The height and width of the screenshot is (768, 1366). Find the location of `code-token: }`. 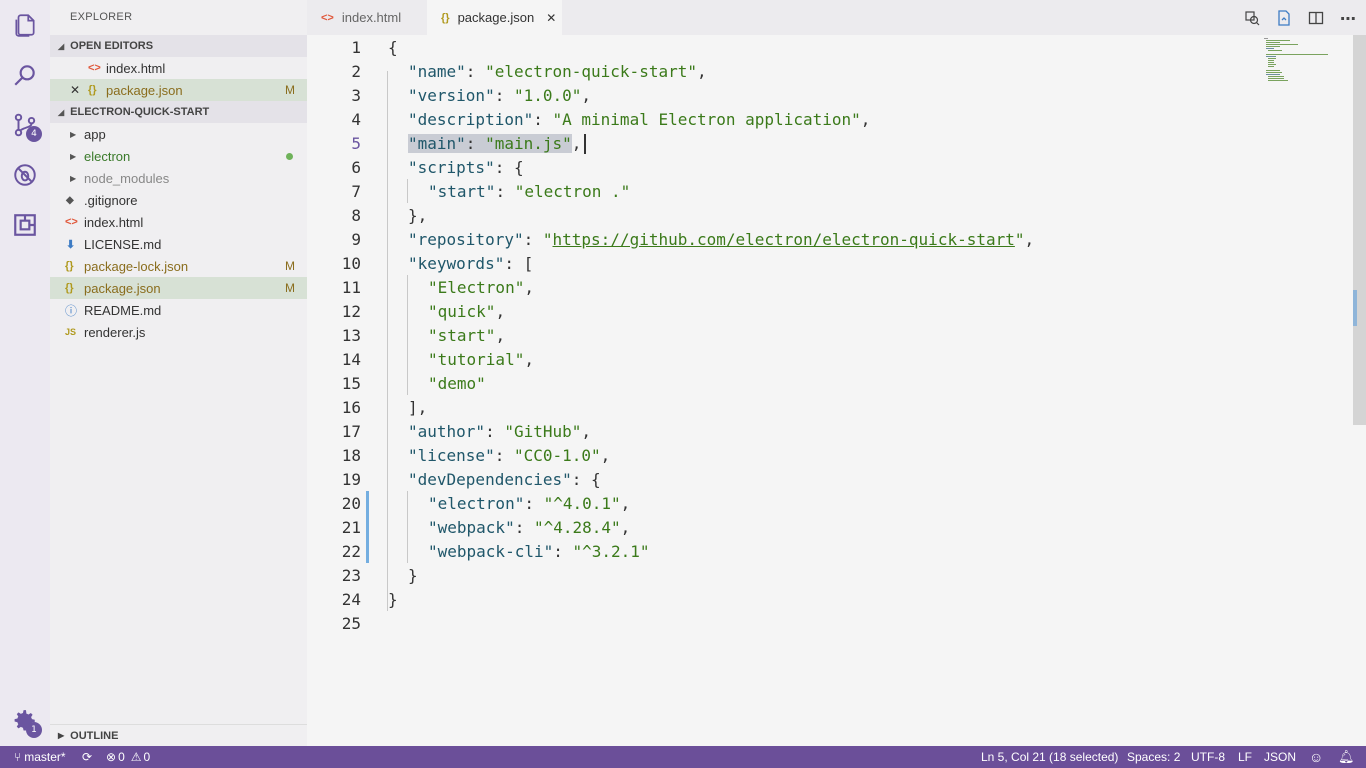

code-token: } is located at coordinates (413, 575).